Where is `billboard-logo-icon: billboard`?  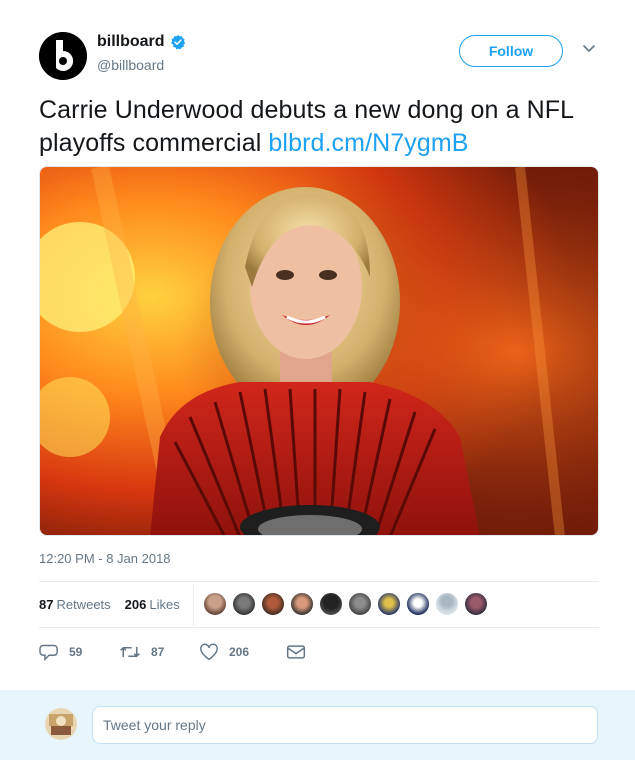
billboard-logo-icon: billboard is located at coordinates (63, 56).